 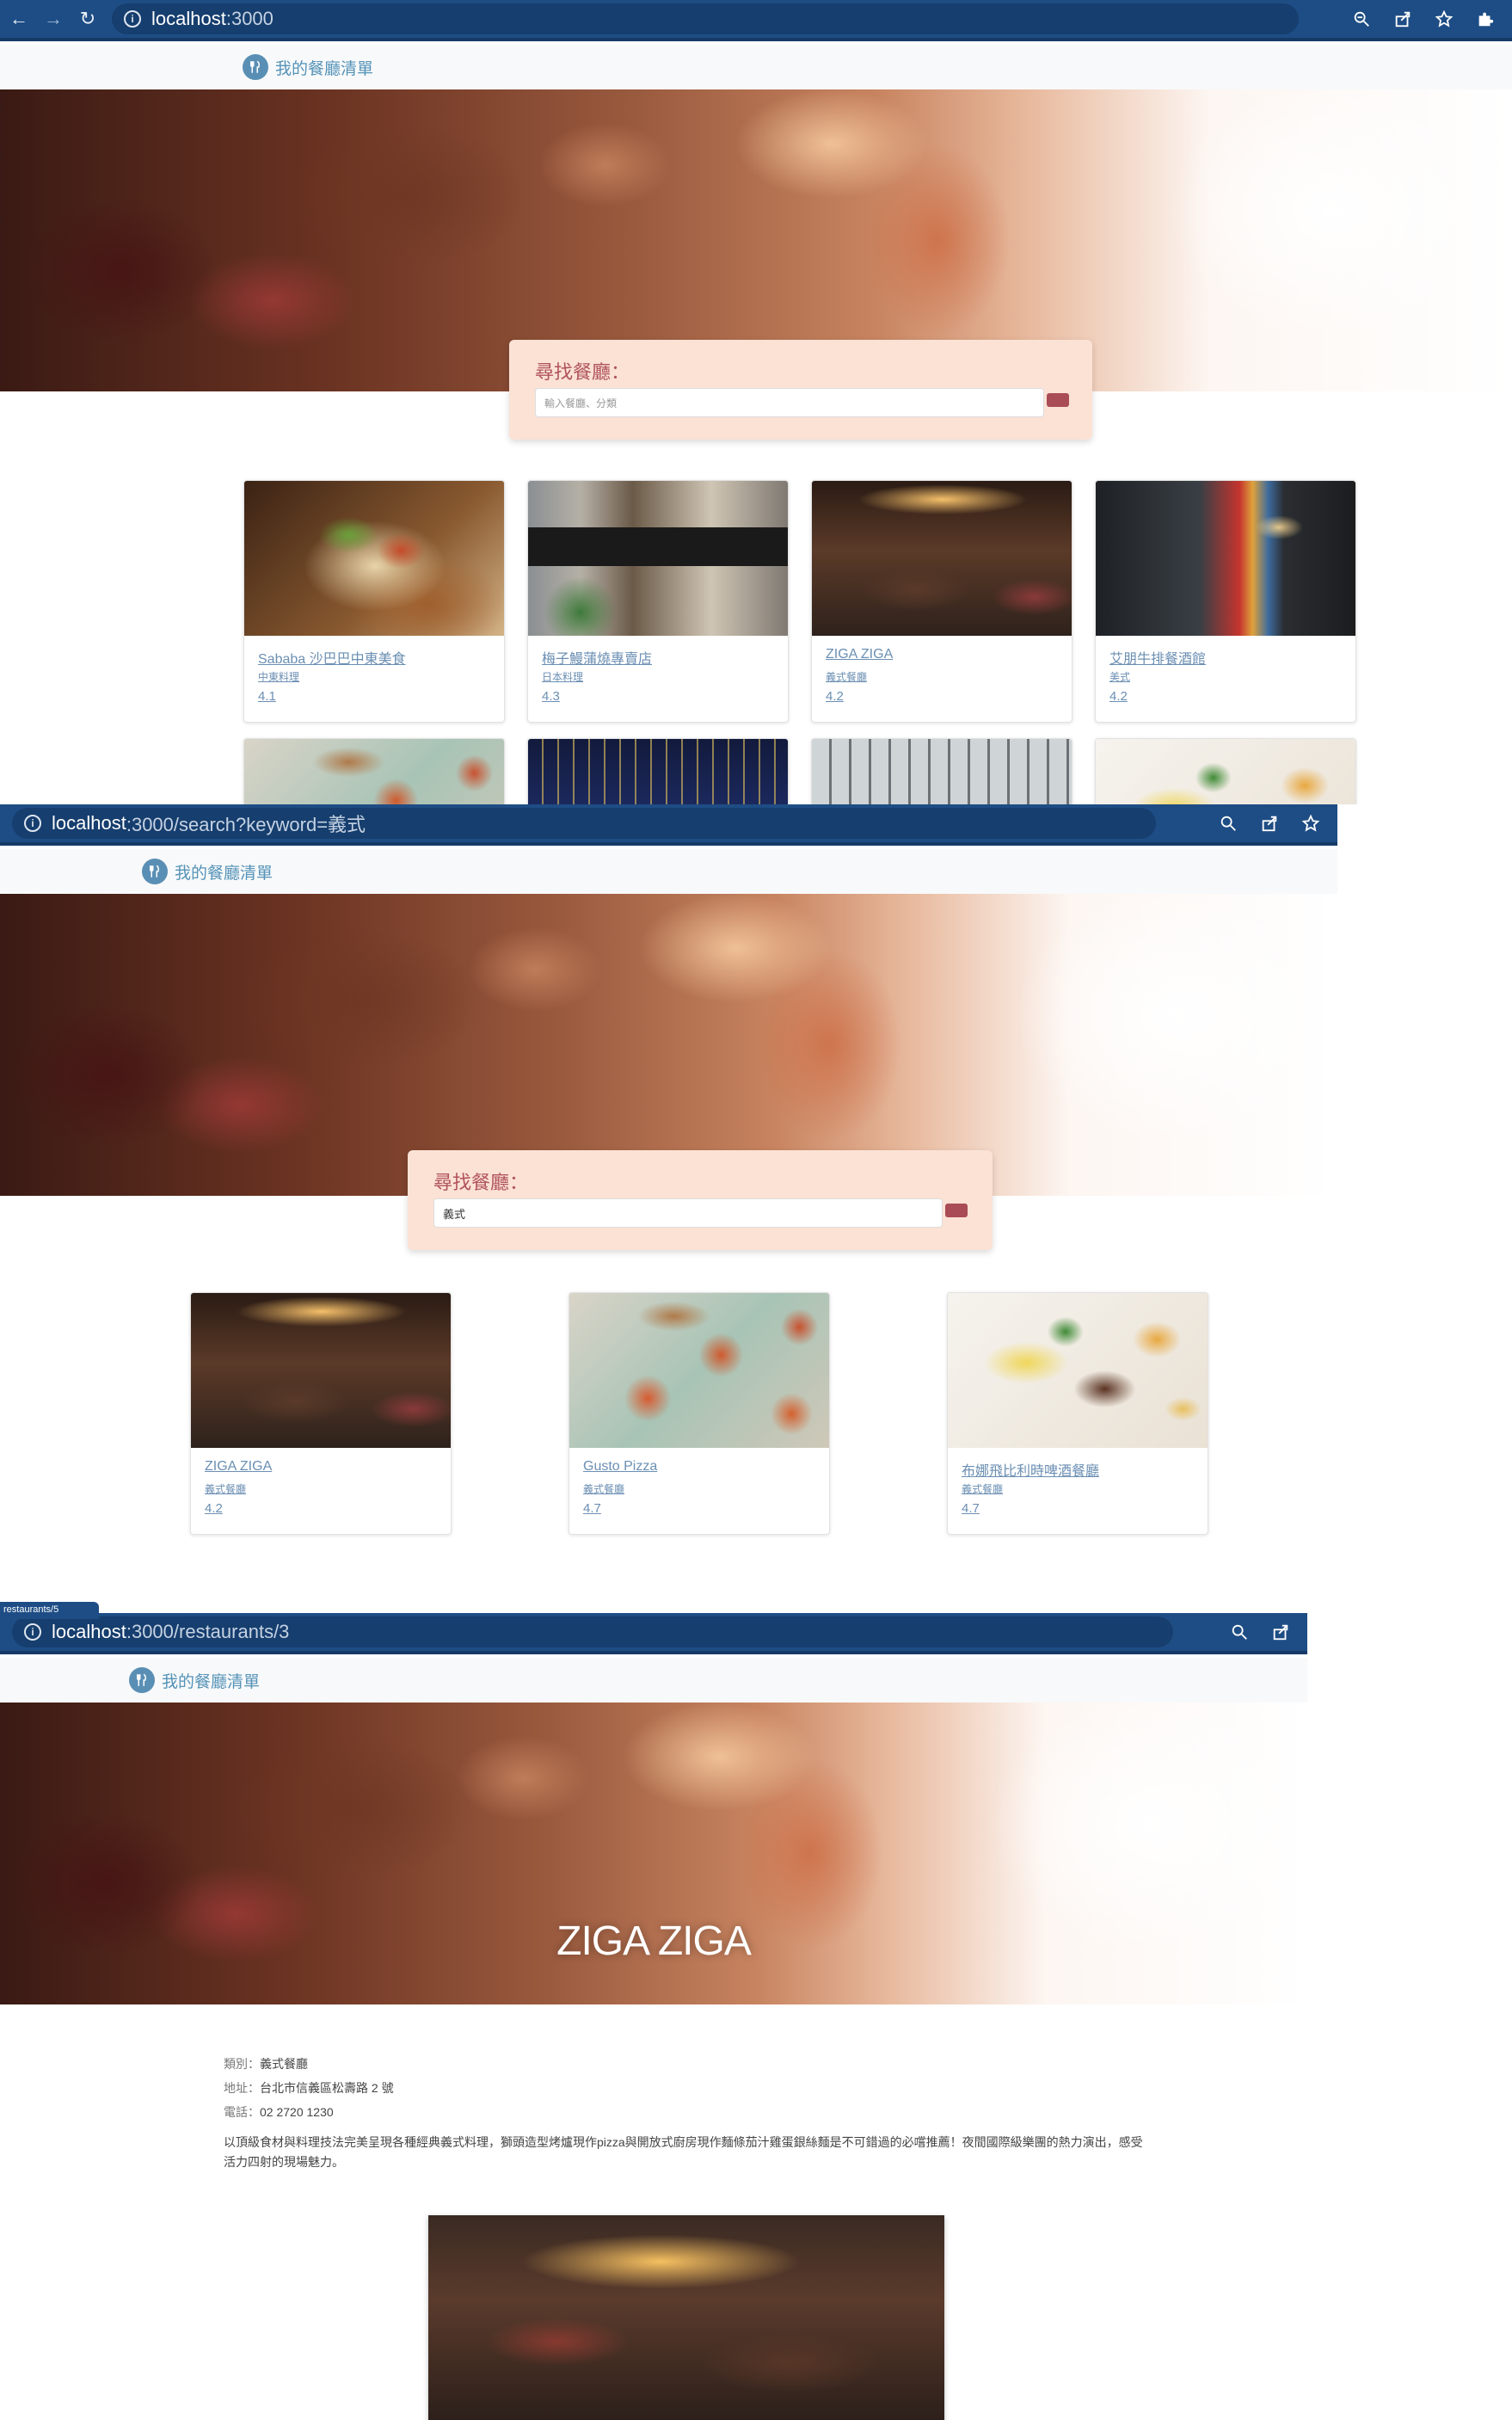 What do you see at coordinates (593, 1631) in the screenshot?
I see `address-bar: i localhost:3000/restaurants/3` at bounding box center [593, 1631].